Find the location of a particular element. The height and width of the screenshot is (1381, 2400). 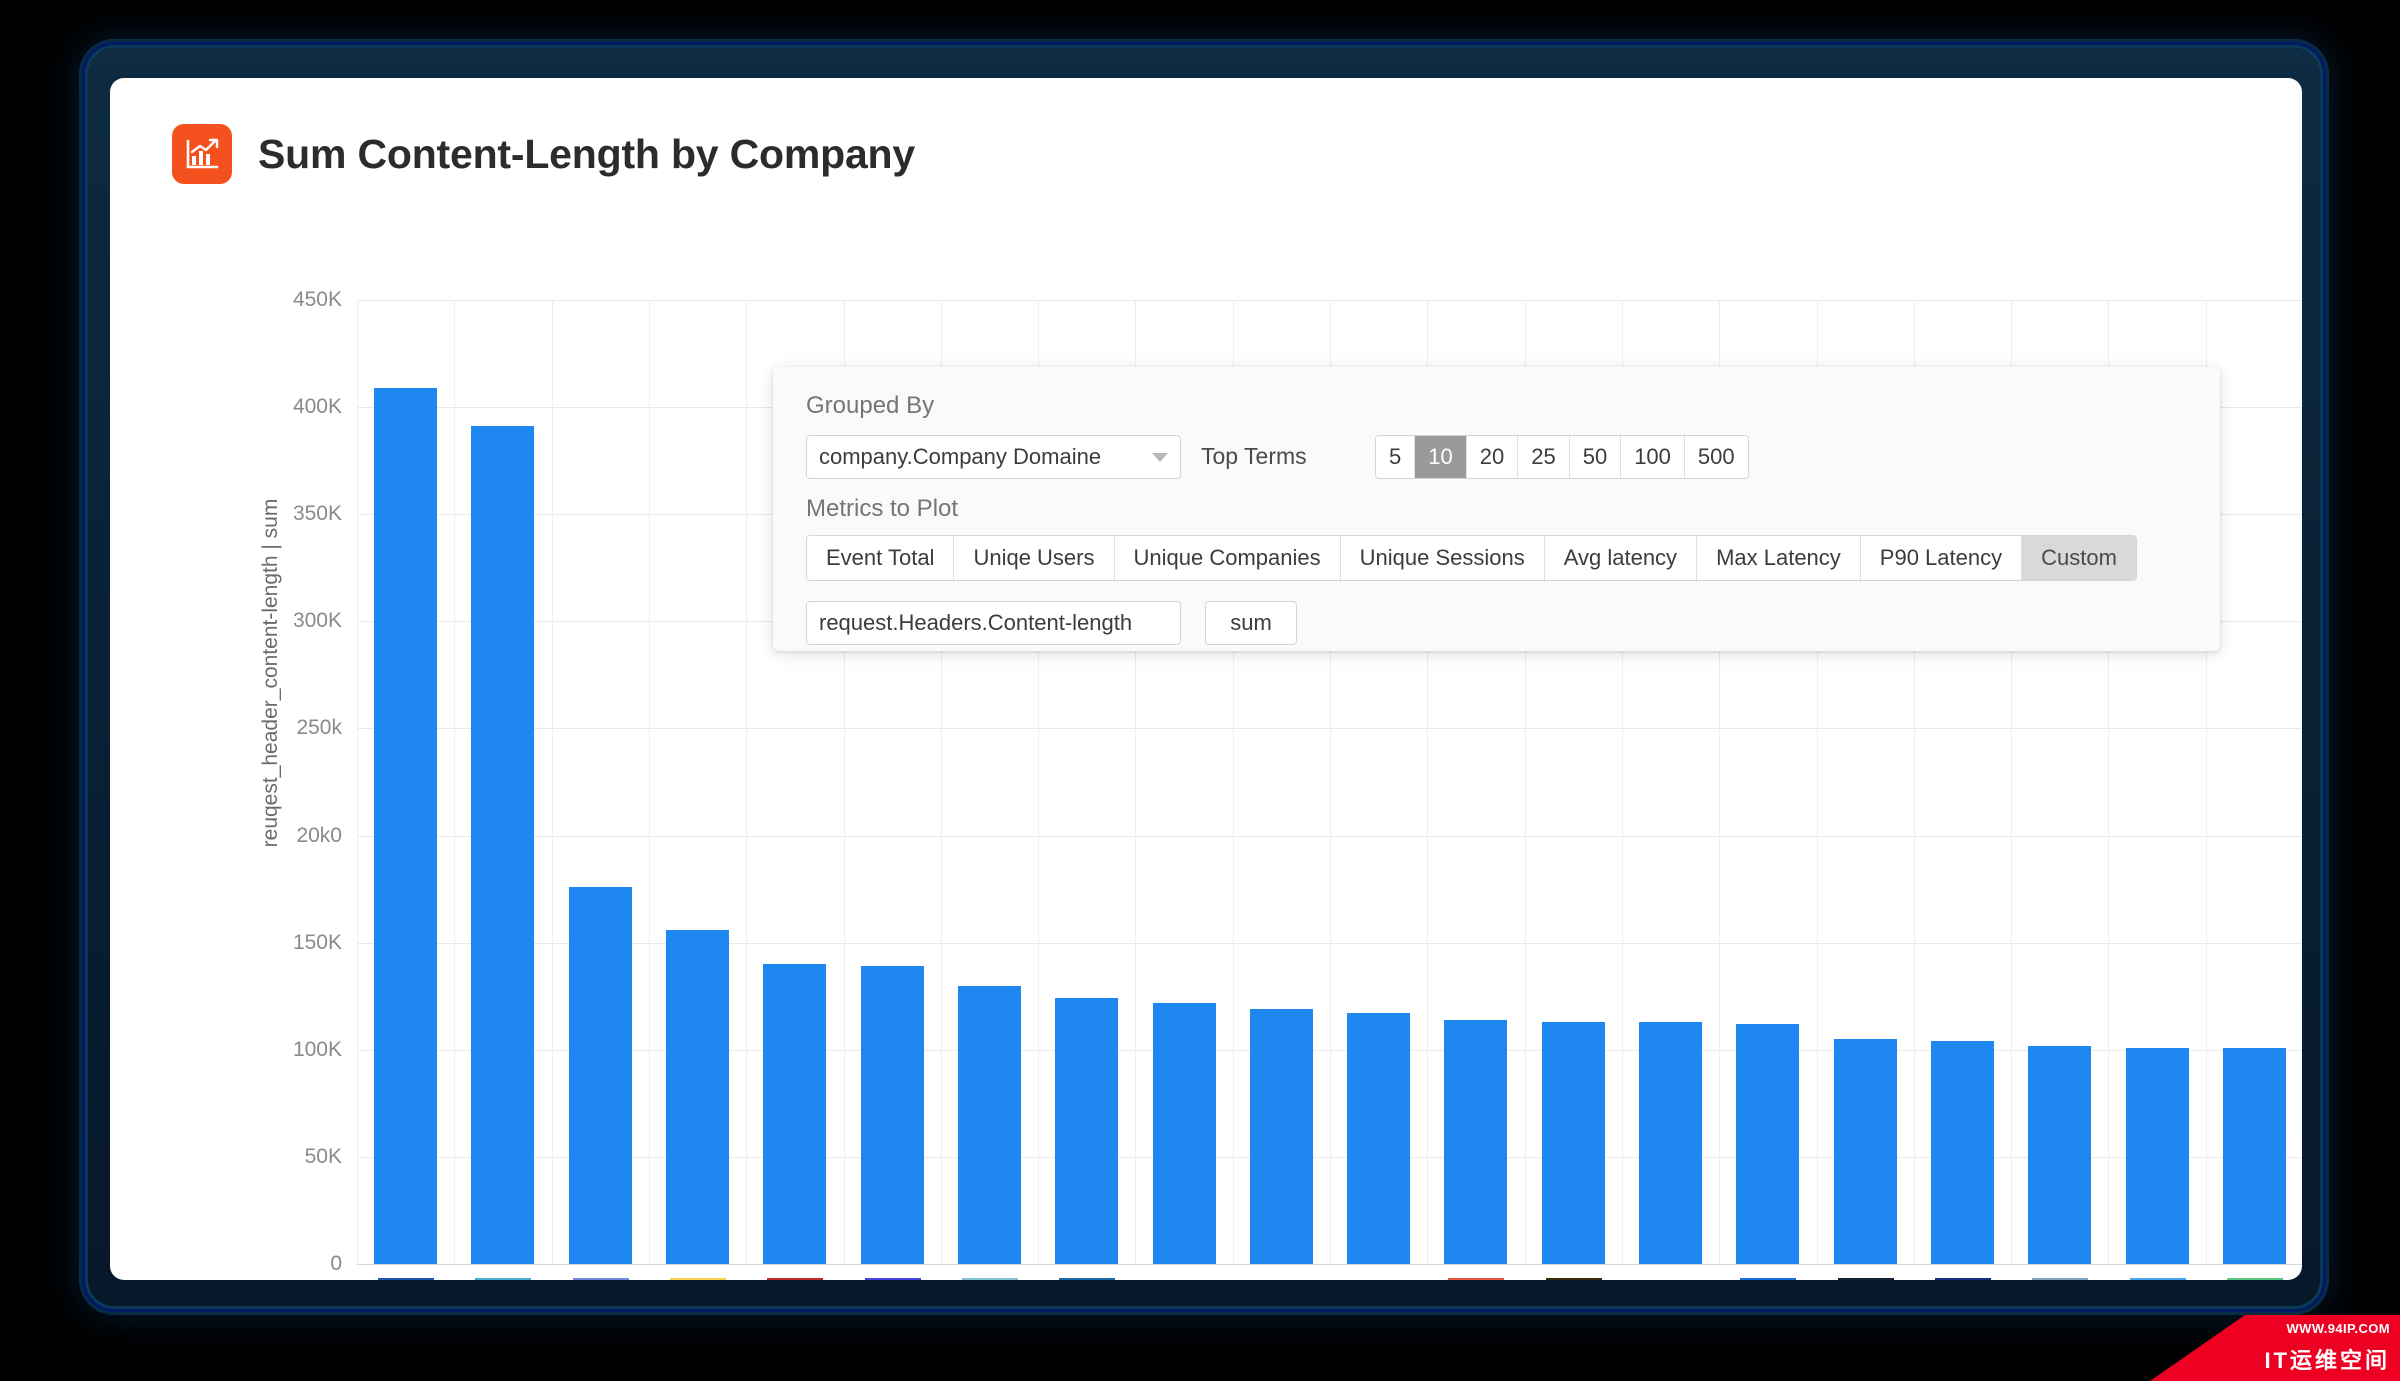

y-tick-label: 0 is located at coordinates (336, 1263).